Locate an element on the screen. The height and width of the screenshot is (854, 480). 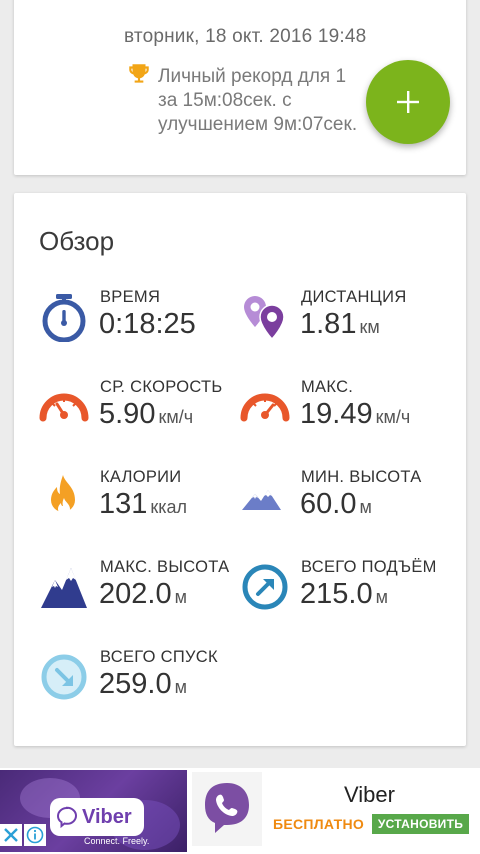
map-pins-icon is located at coordinates (264, 318).